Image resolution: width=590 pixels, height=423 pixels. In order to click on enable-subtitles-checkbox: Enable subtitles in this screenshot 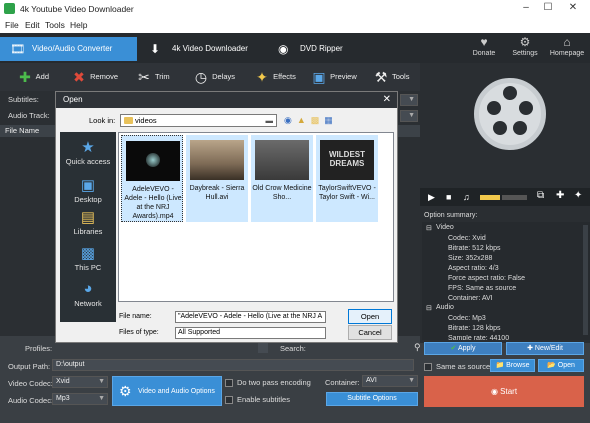, I will do `click(257, 400)`.